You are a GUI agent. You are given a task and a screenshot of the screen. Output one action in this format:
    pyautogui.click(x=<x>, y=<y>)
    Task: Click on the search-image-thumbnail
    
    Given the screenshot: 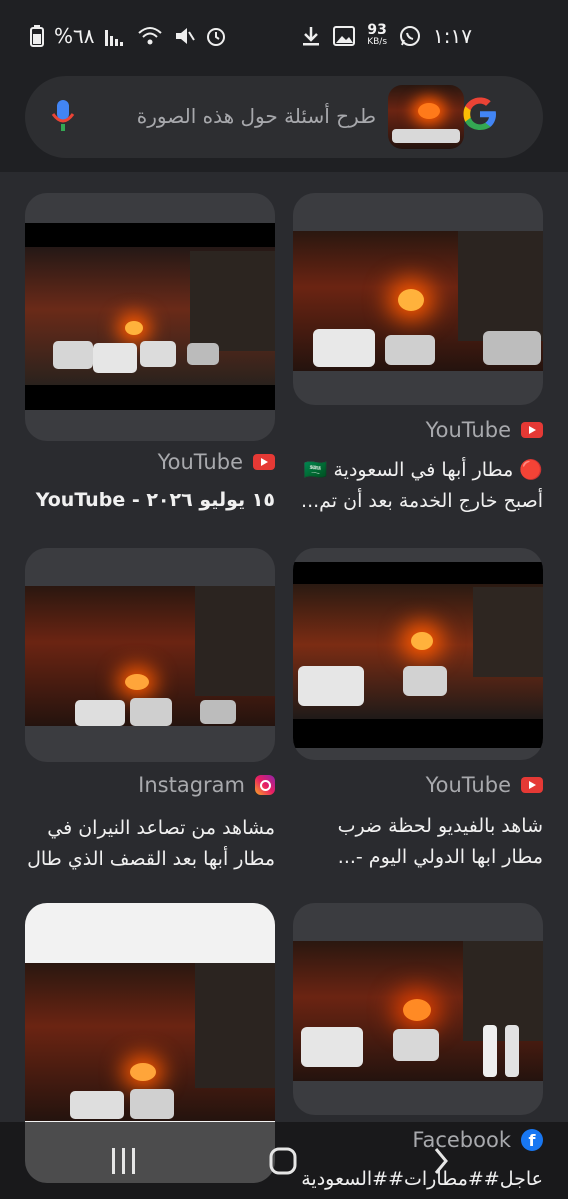 What is the action you would take?
    pyautogui.click(x=426, y=117)
    